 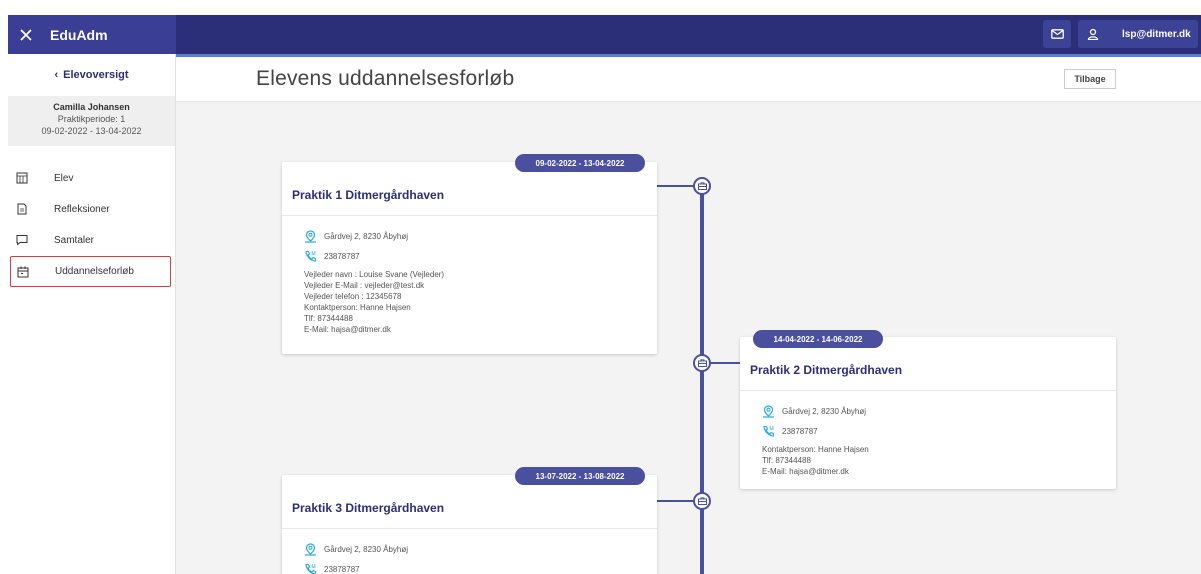 I want to click on page-title: Elevens uddannelsesforløb, so click(x=385, y=78).